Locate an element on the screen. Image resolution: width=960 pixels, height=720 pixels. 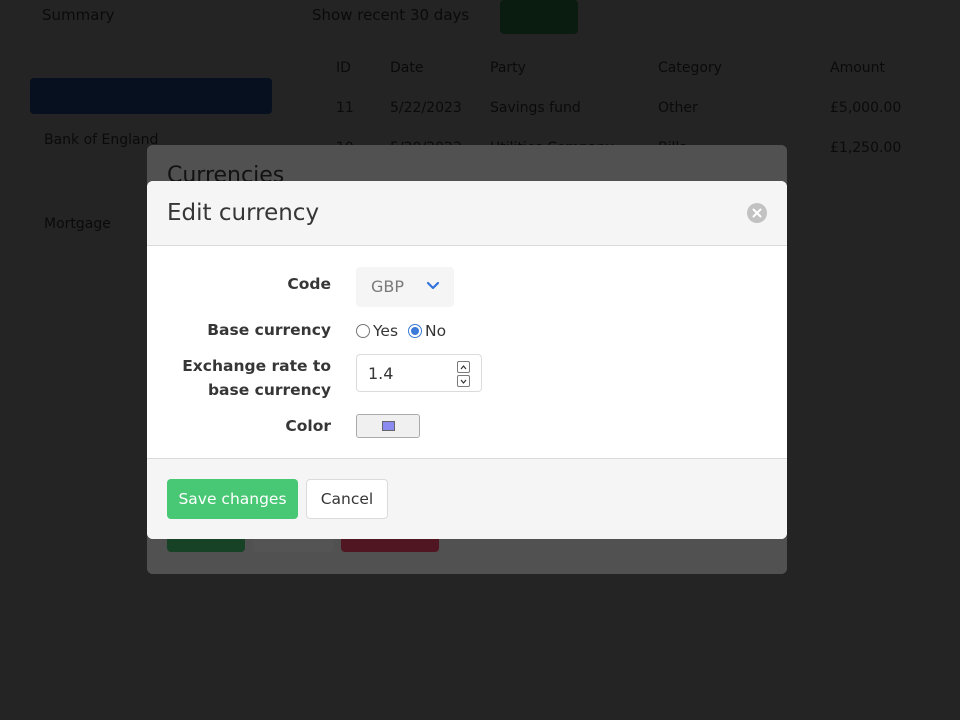
column-header: ID is located at coordinates (343, 68).